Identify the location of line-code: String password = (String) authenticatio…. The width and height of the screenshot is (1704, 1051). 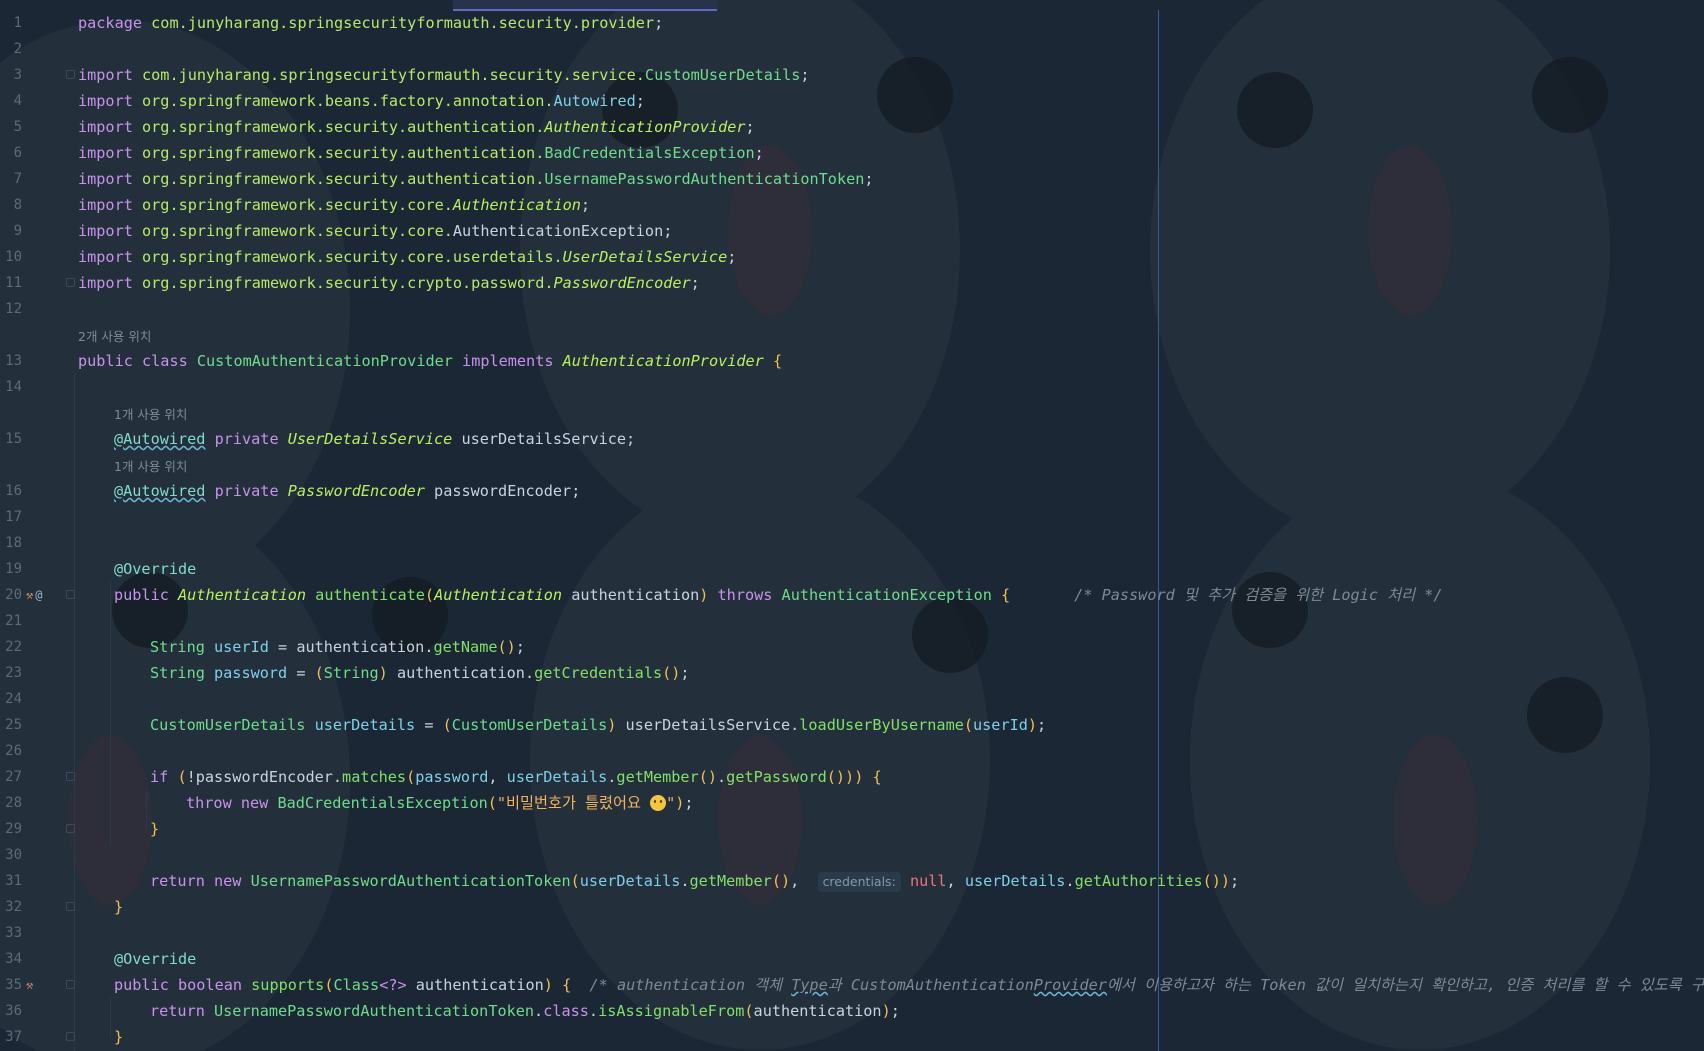
(420, 673).